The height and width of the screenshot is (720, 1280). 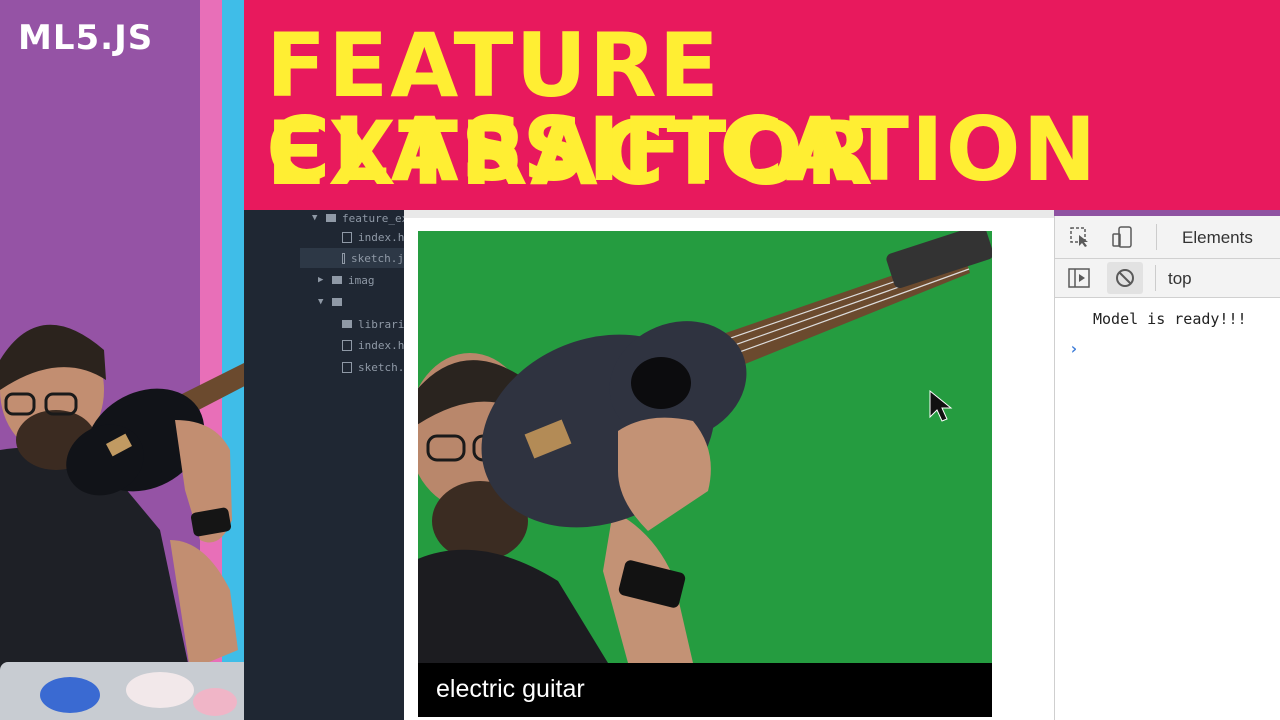 I want to click on title-line-2: CLASSIFICATION, so click(x=682, y=149).